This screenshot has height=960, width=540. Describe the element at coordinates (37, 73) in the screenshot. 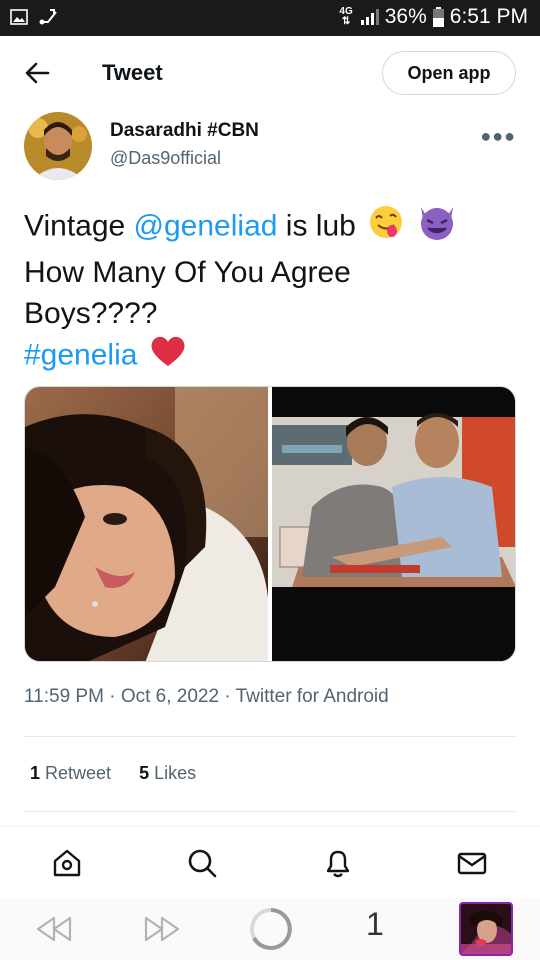

I see `back-arrow-icon` at that location.